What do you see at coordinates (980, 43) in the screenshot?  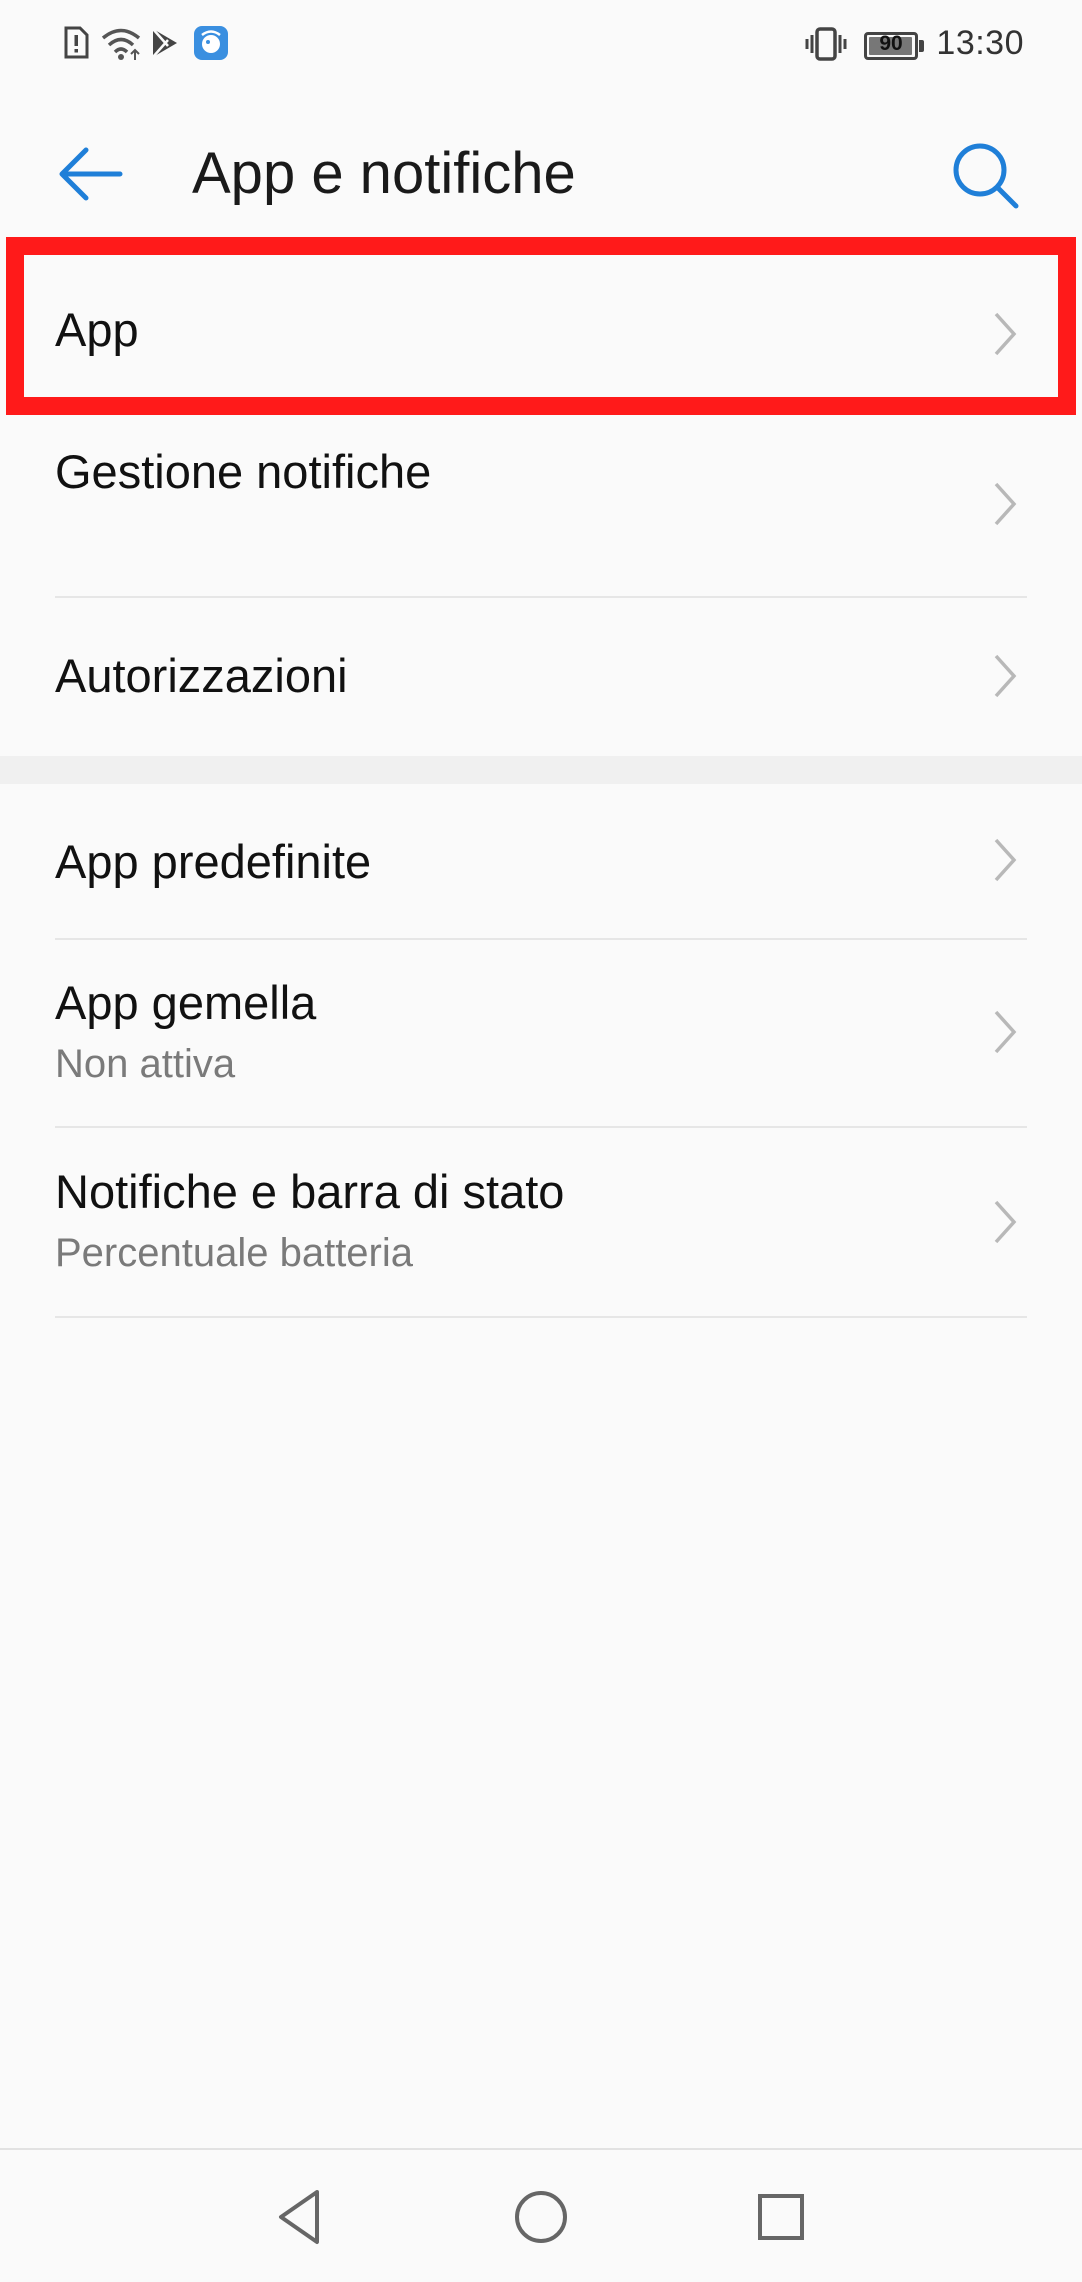 I see `status-time: 13:30` at bounding box center [980, 43].